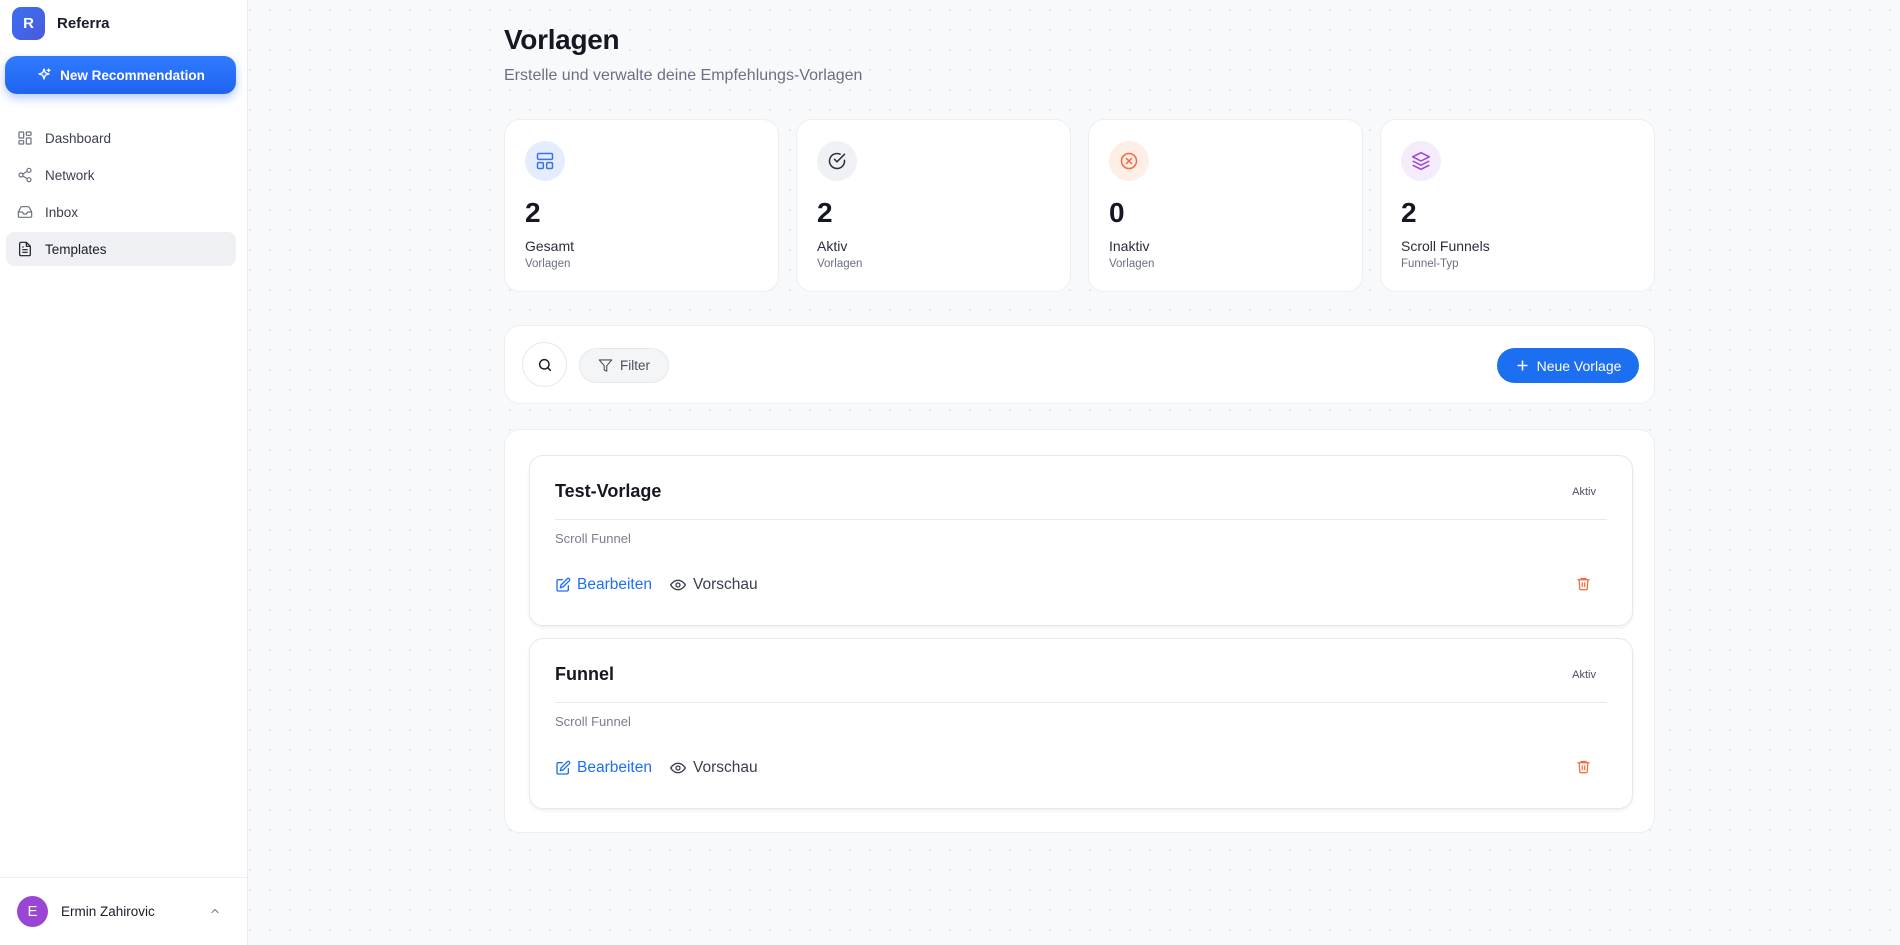 The height and width of the screenshot is (945, 1900). I want to click on stat-label: Inaktiv, so click(1129, 246).